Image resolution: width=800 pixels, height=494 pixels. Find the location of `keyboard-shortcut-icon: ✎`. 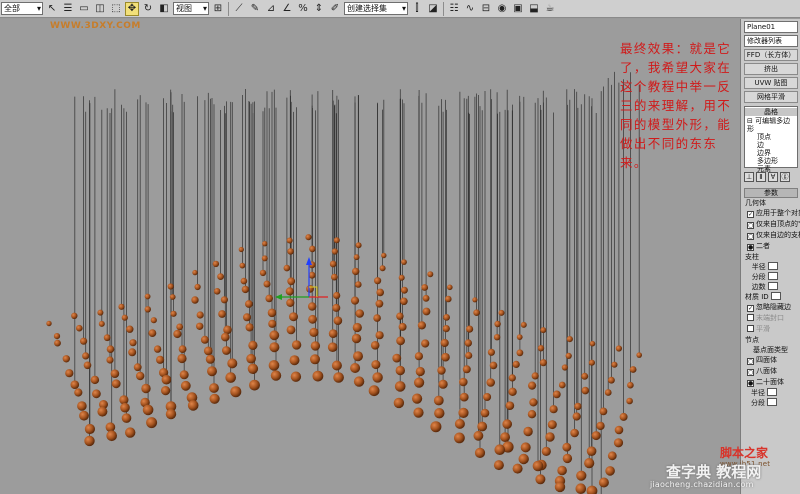

keyboard-shortcut-icon: ✎ is located at coordinates (255, 9).